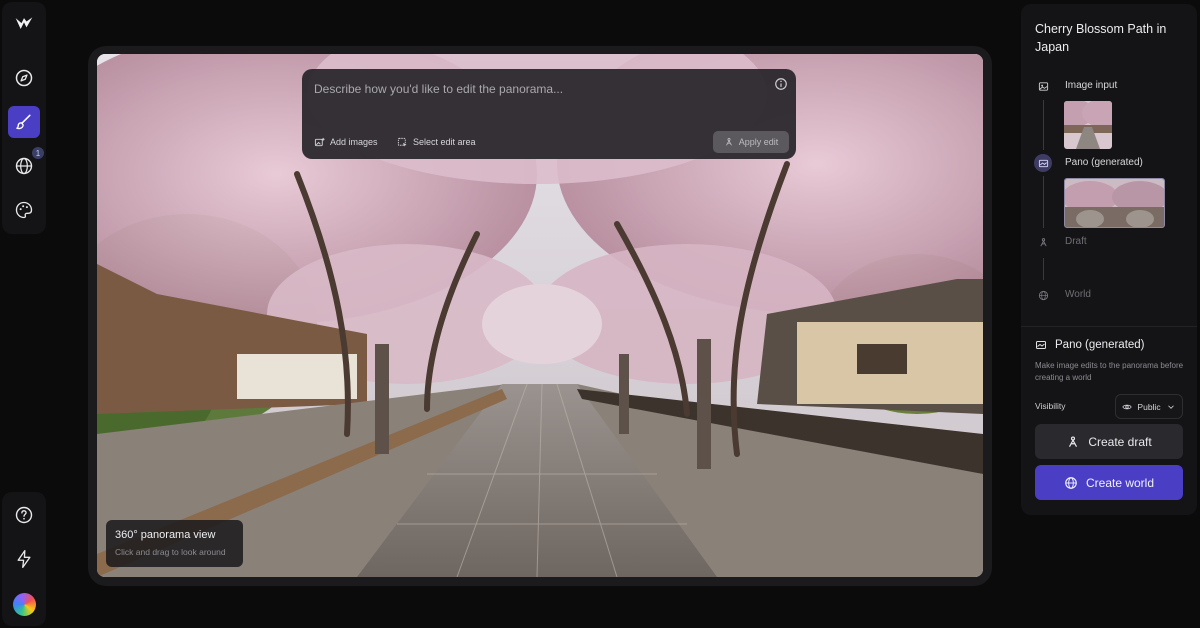 The image size is (1200, 628). What do you see at coordinates (1100, 345) in the screenshot?
I see `section-title: Pano (generated)` at bounding box center [1100, 345].